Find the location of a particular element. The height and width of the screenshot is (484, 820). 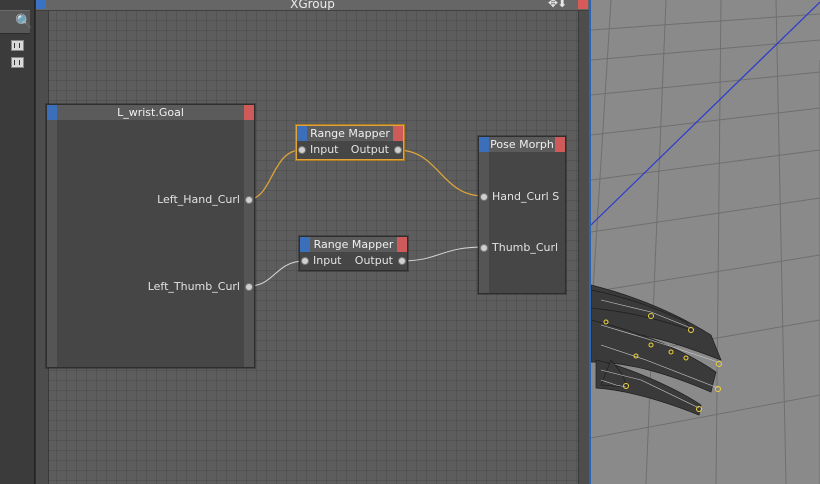

node-range-mapper-2-input-tab is located at coordinates (305, 244).